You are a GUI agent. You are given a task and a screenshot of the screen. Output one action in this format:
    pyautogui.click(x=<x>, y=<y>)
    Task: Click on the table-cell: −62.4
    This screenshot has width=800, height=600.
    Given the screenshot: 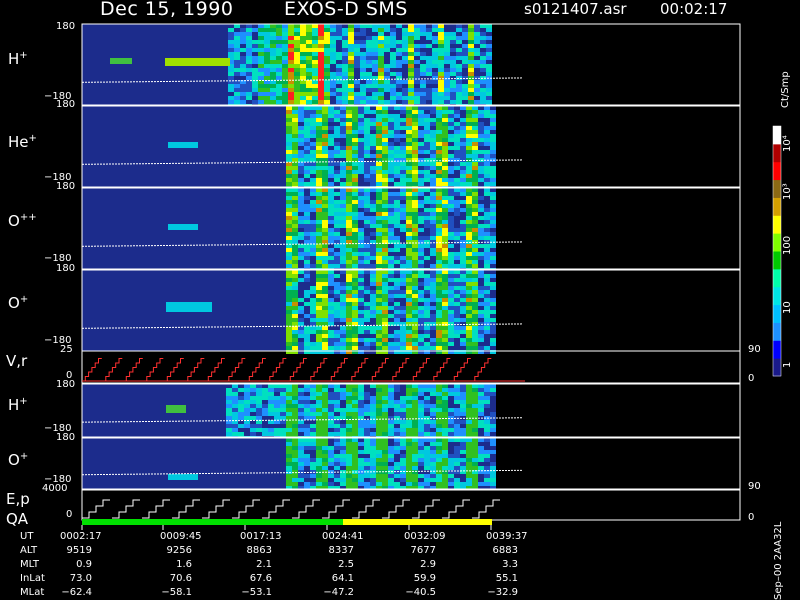 What is the action you would take?
    pyautogui.click(x=76, y=592)
    